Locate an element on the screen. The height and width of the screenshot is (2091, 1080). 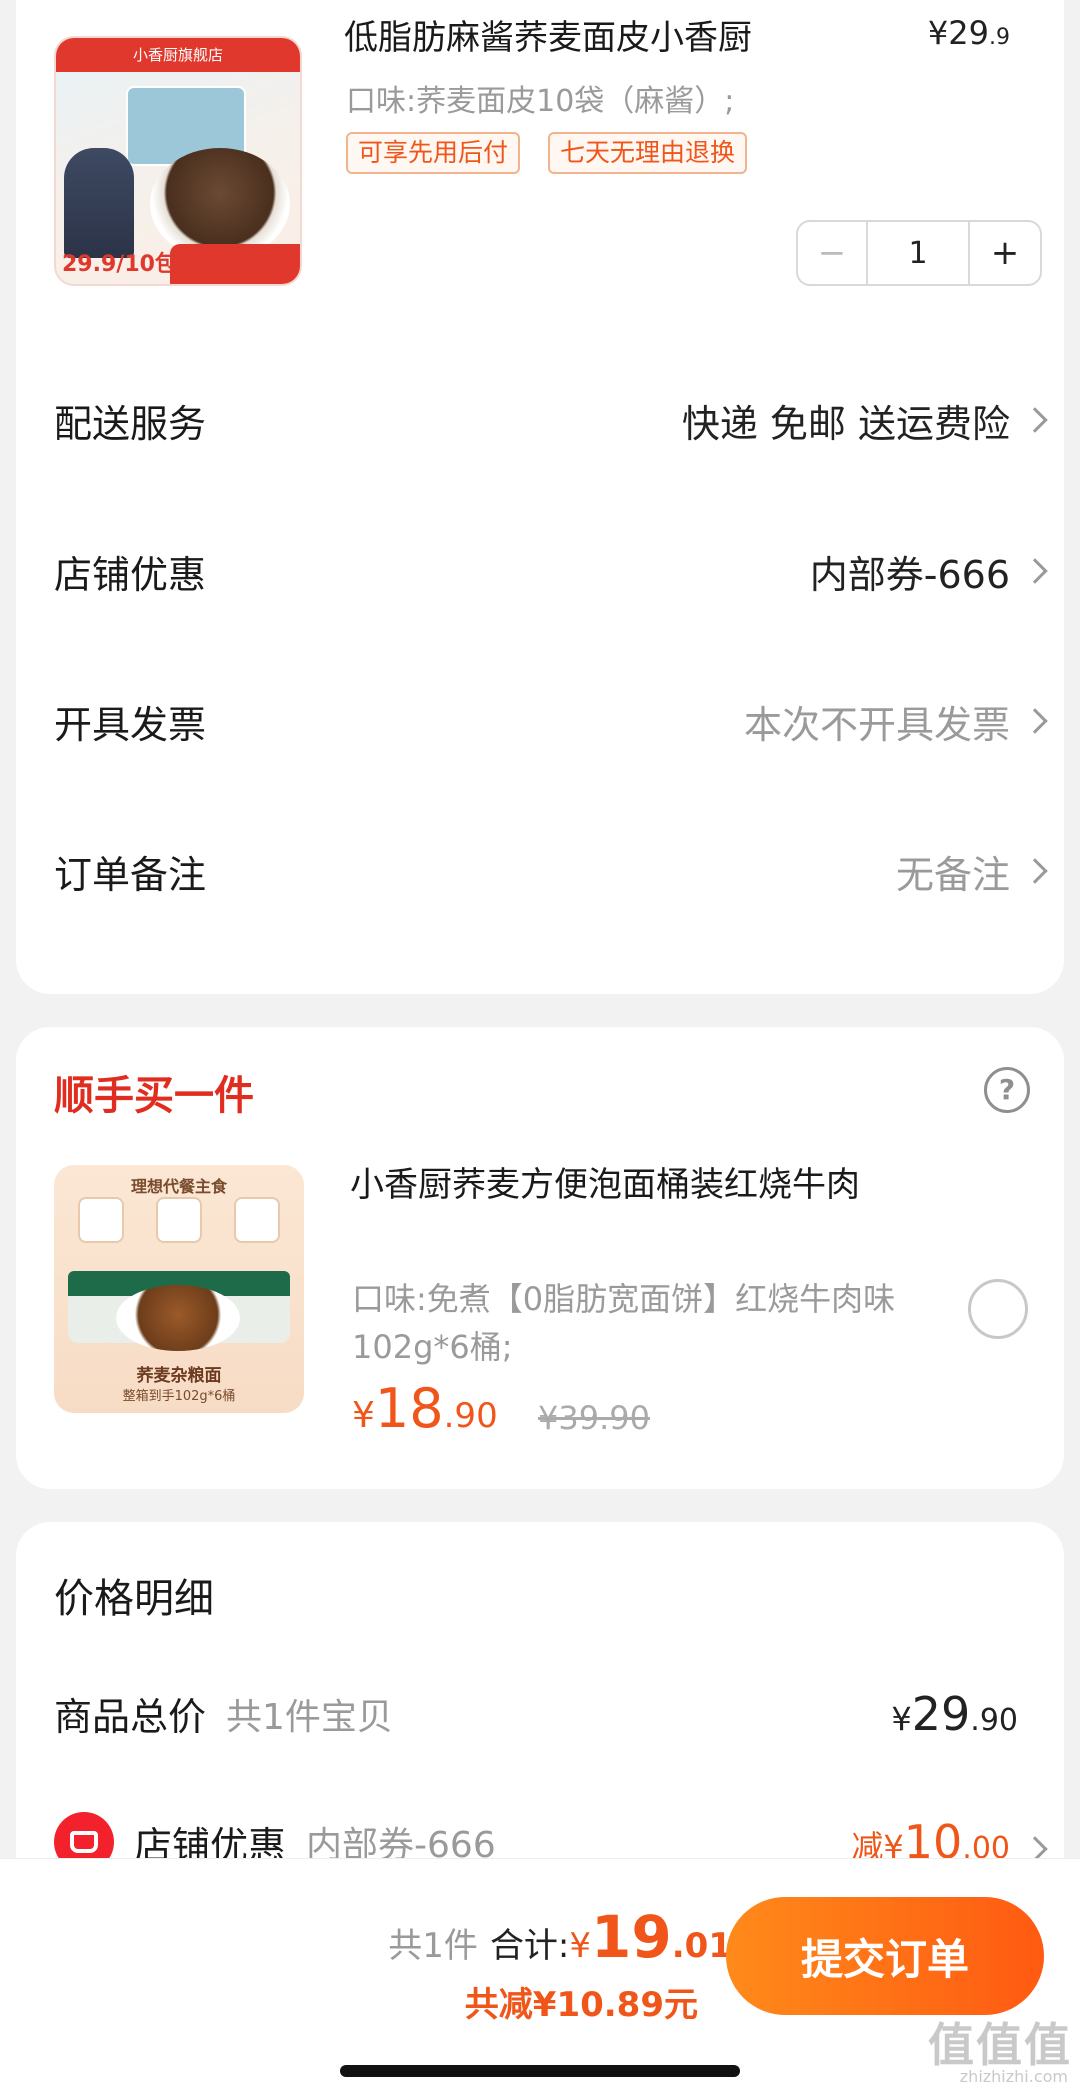
amount-int: 29 is located at coordinates (941, 1713).